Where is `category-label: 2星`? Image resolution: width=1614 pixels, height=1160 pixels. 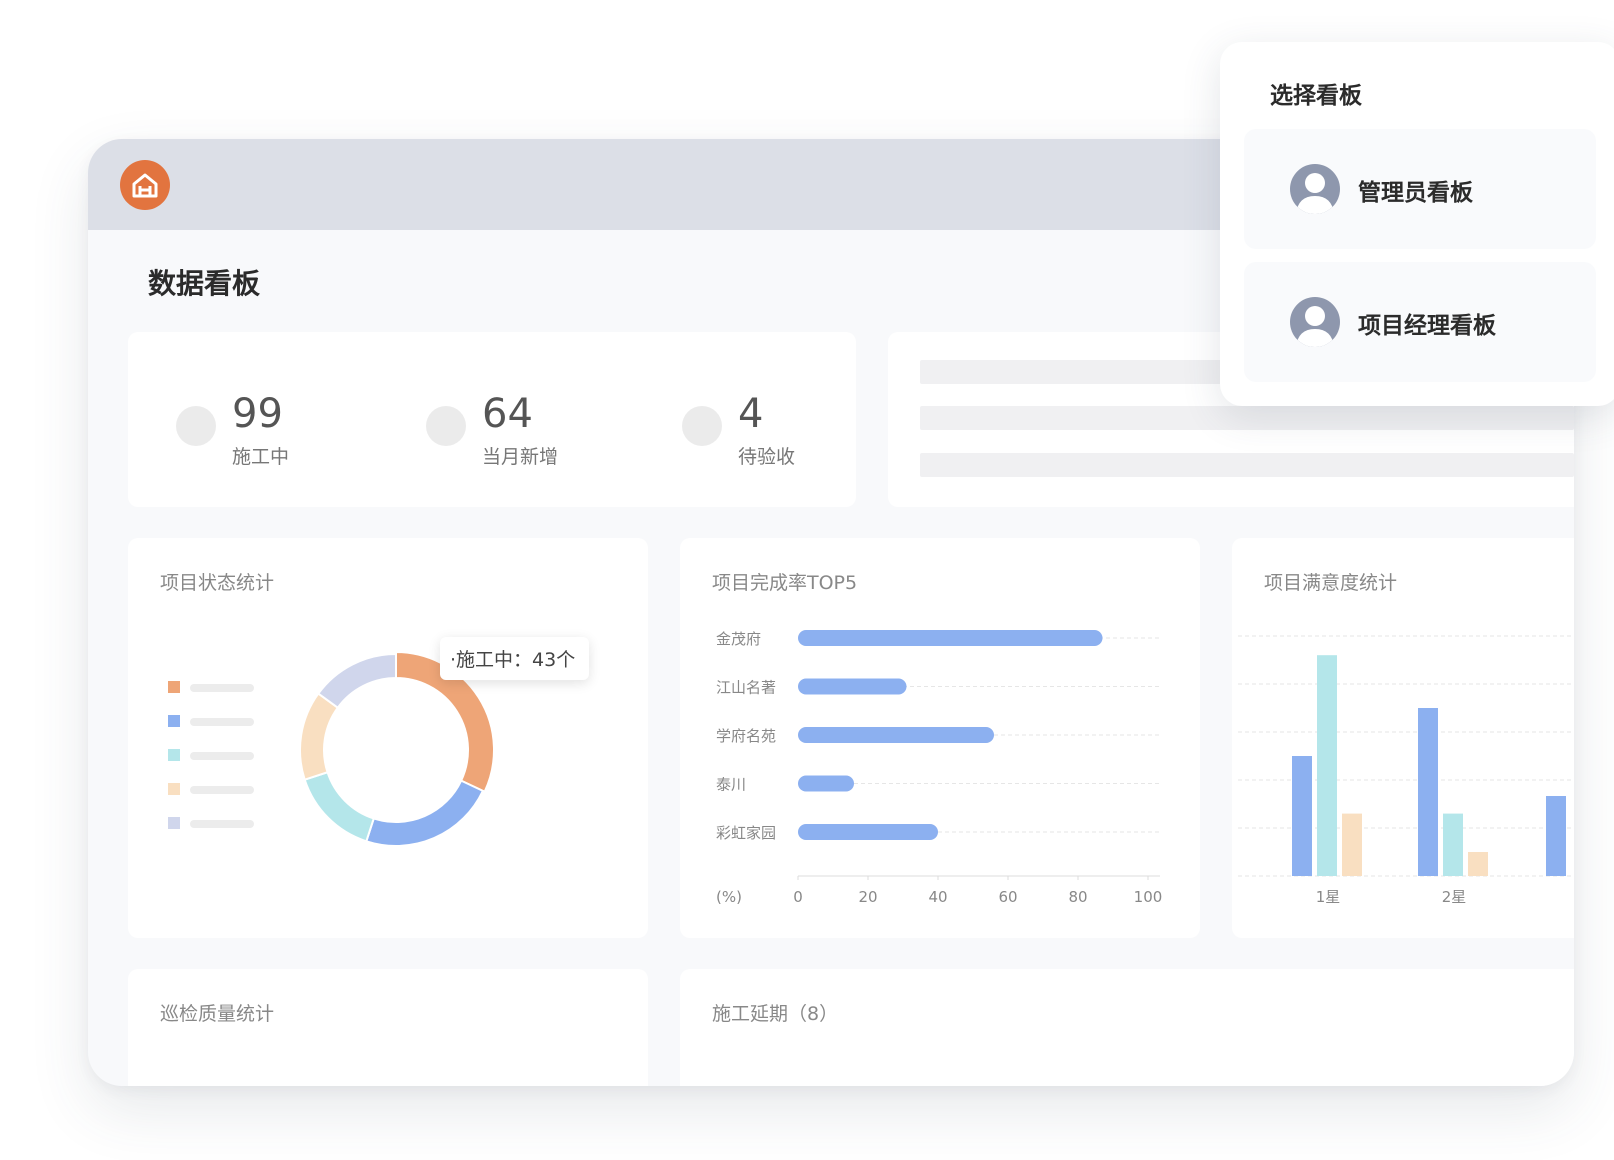 category-label: 2星 is located at coordinates (1454, 897).